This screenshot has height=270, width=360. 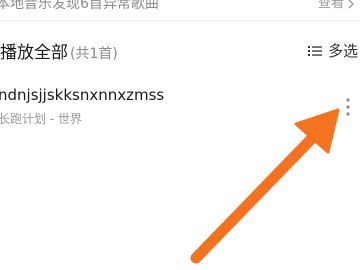 What do you see at coordinates (351, 4) in the screenshot?
I see `chevron-right-icon` at bounding box center [351, 4].